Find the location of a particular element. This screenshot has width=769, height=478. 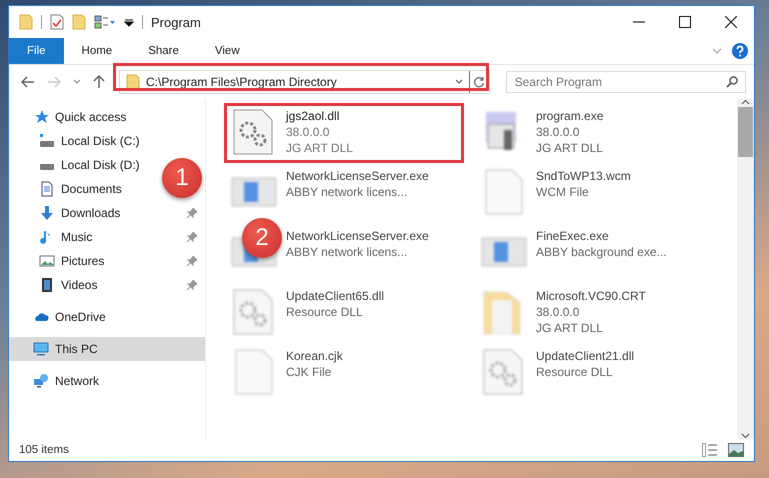

download-icon is located at coordinates (47, 213).